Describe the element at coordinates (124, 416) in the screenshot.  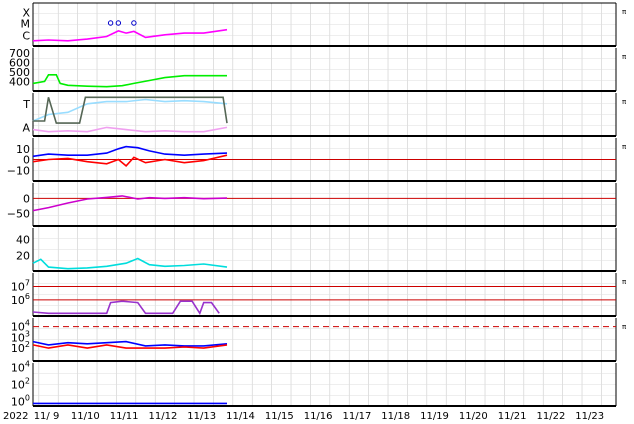
I see `x-tick-label: 11/11` at that location.